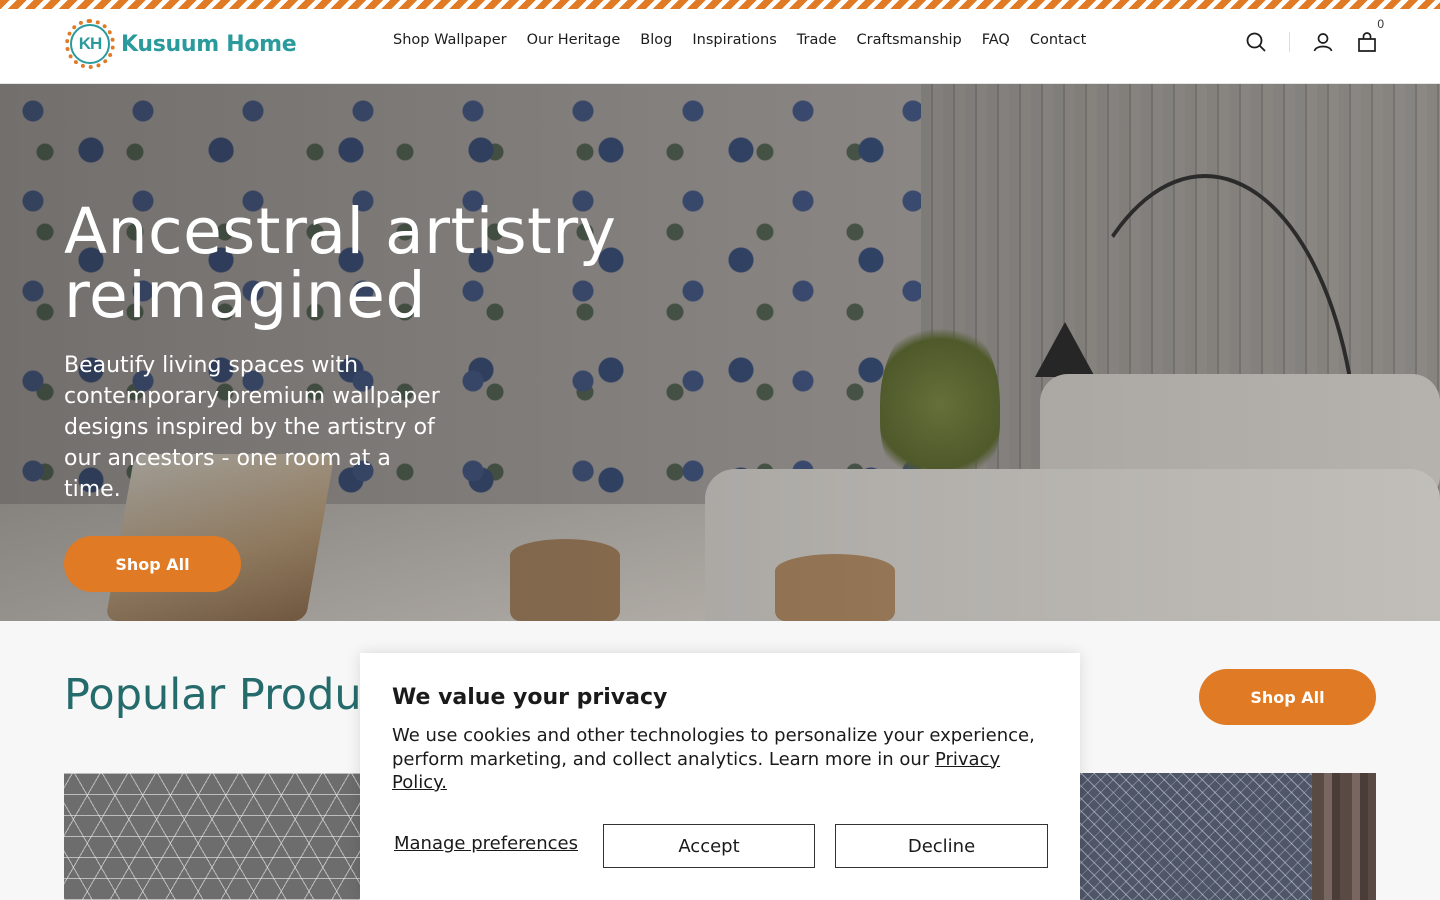 The height and width of the screenshot is (900, 1440). I want to click on header-actions: 0, so click(1313, 36).